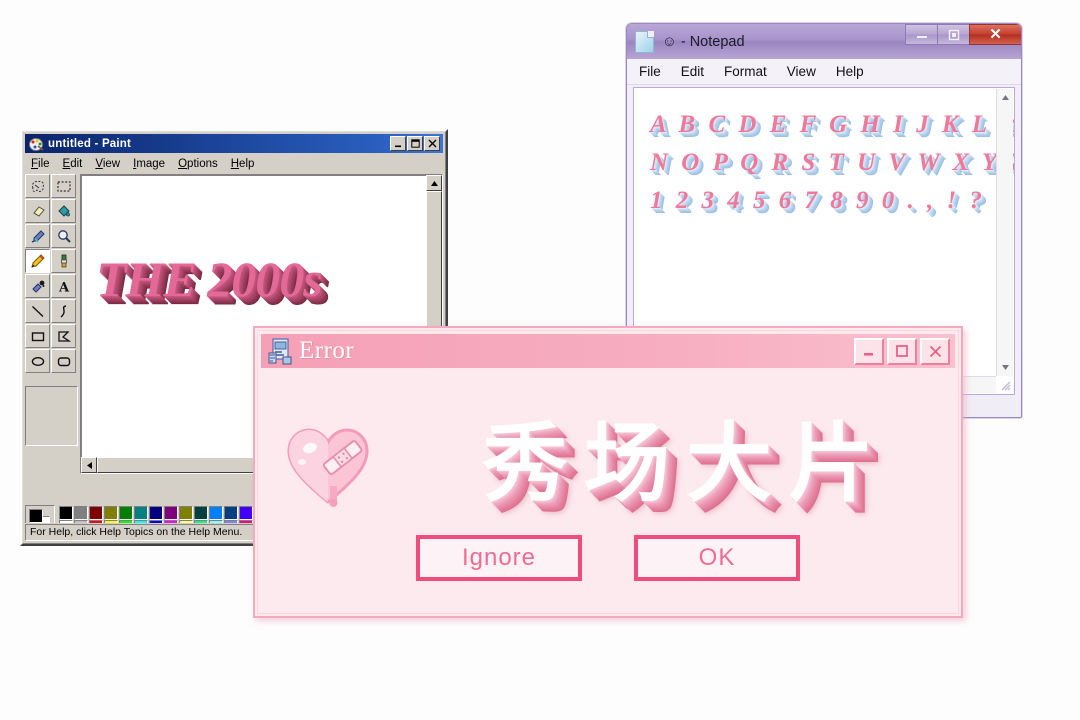  What do you see at coordinates (51, 416) in the screenshot?
I see `paint-tool-options` at bounding box center [51, 416].